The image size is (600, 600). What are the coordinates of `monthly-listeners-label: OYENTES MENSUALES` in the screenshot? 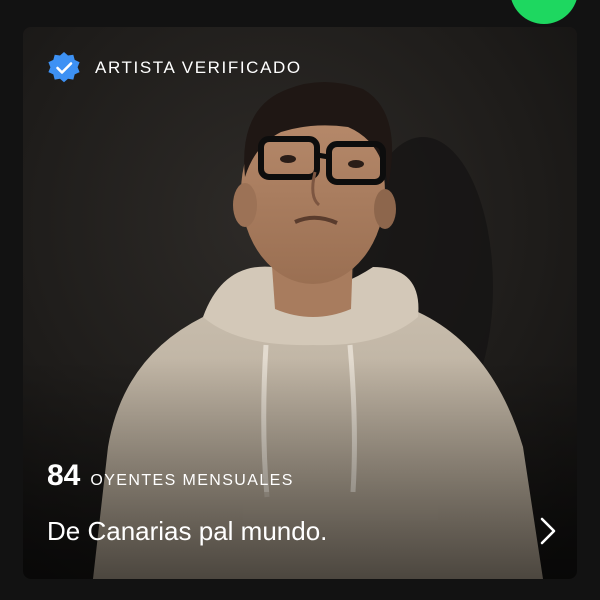 It's located at (192, 480).